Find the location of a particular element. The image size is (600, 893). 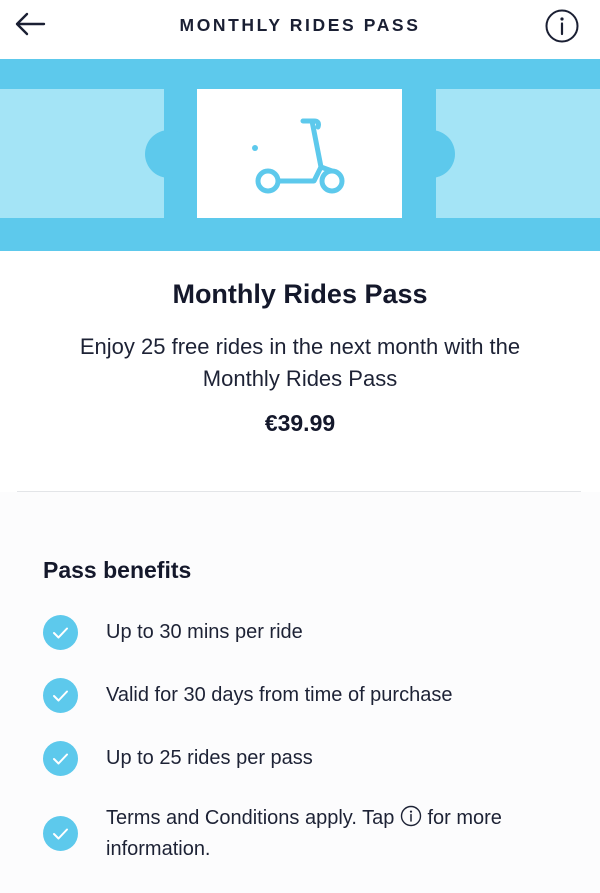

benefit-item: Valid for 30 days from time of purchase is located at coordinates (303, 696).